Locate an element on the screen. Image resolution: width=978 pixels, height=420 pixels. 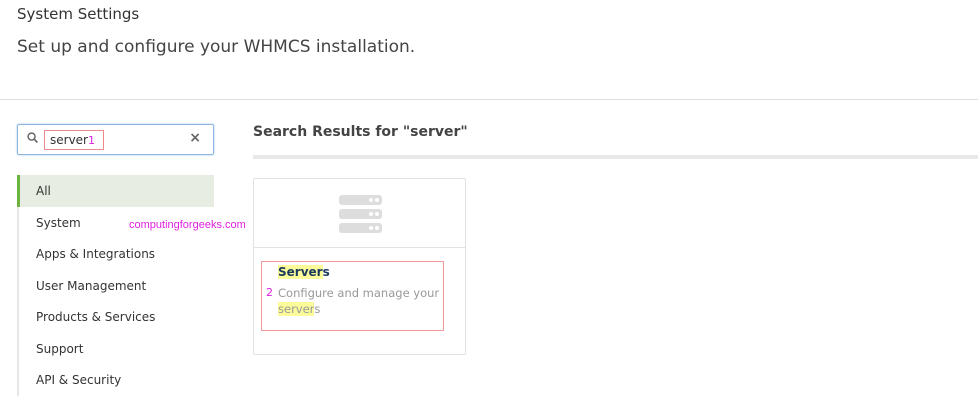
page-title: System Settings is located at coordinates (78, 14).